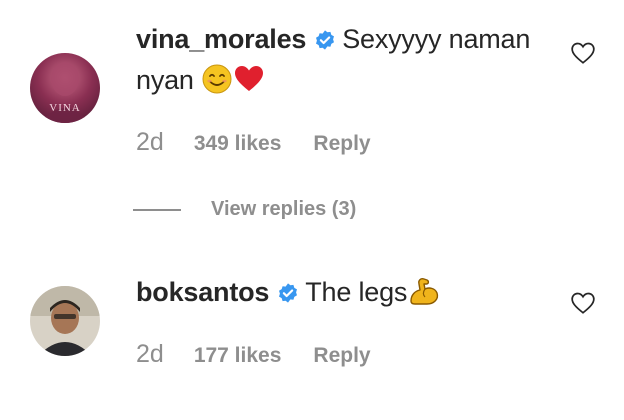 The width and height of the screenshot is (624, 420). Describe the element at coordinates (65, 108) in the screenshot. I see `avatar-text: VINA` at that location.